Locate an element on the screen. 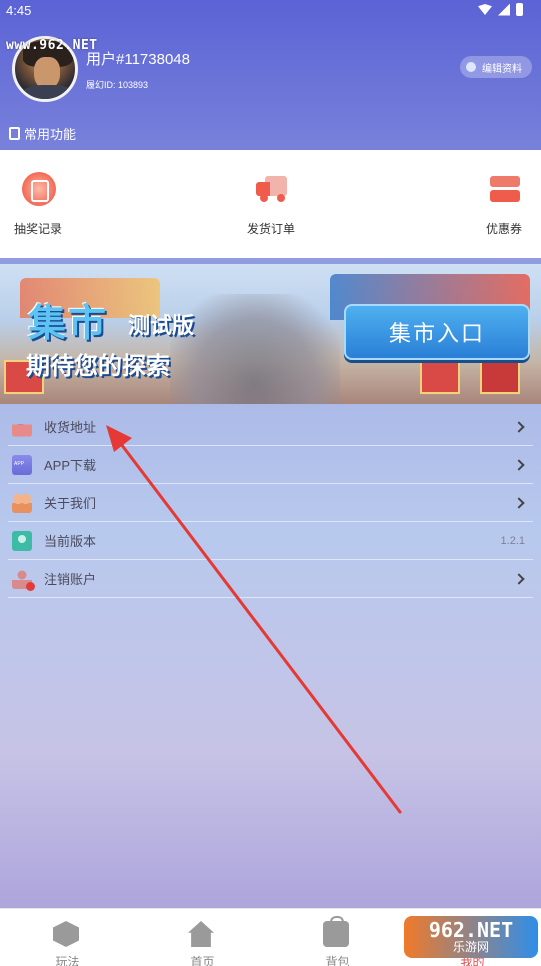 This screenshot has height=966, width=541. menu-item-app-download: APP下载 is located at coordinates (270, 465).